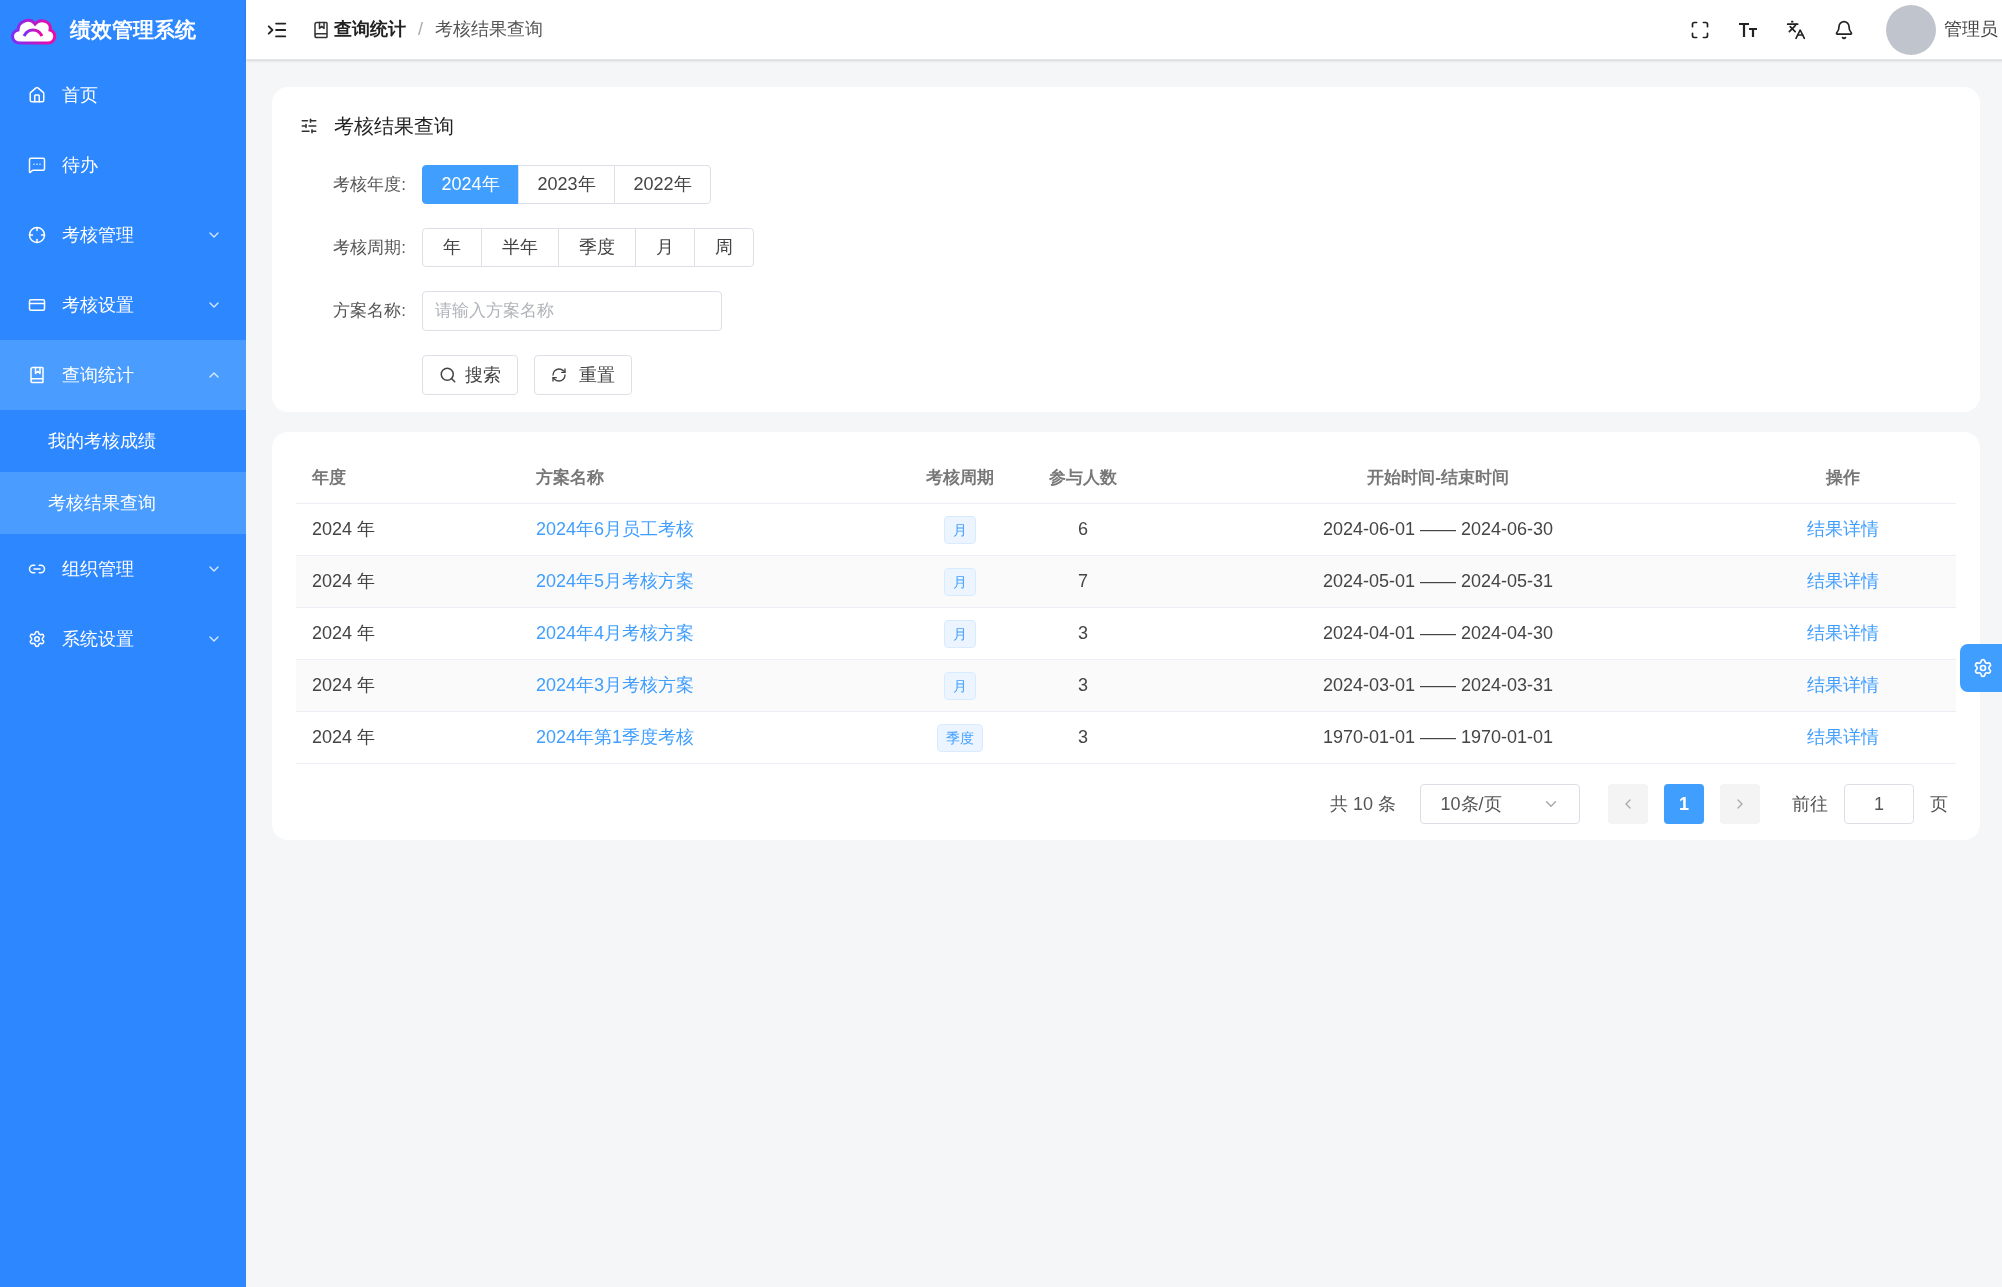 The height and width of the screenshot is (1287, 2002). What do you see at coordinates (329, 477) in the screenshot?
I see `column-header: 年度` at bounding box center [329, 477].